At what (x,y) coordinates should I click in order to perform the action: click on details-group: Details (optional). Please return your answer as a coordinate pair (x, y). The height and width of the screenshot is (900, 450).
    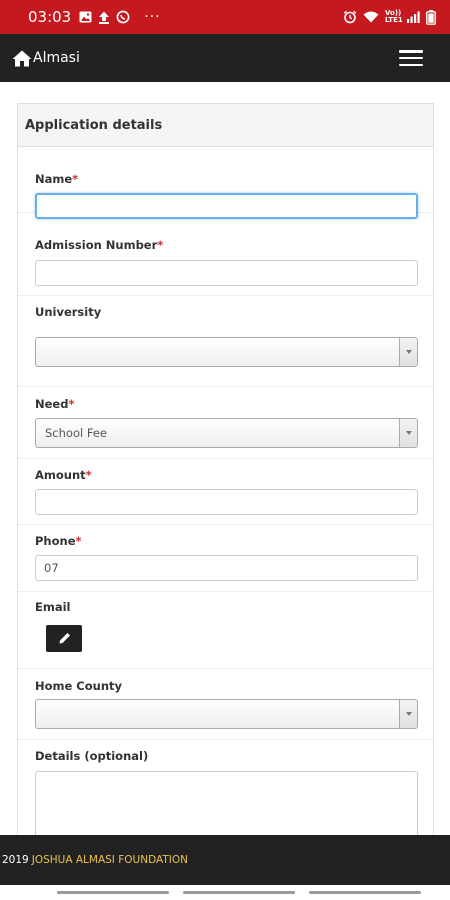
    Looking at the image, I should click on (225, 792).